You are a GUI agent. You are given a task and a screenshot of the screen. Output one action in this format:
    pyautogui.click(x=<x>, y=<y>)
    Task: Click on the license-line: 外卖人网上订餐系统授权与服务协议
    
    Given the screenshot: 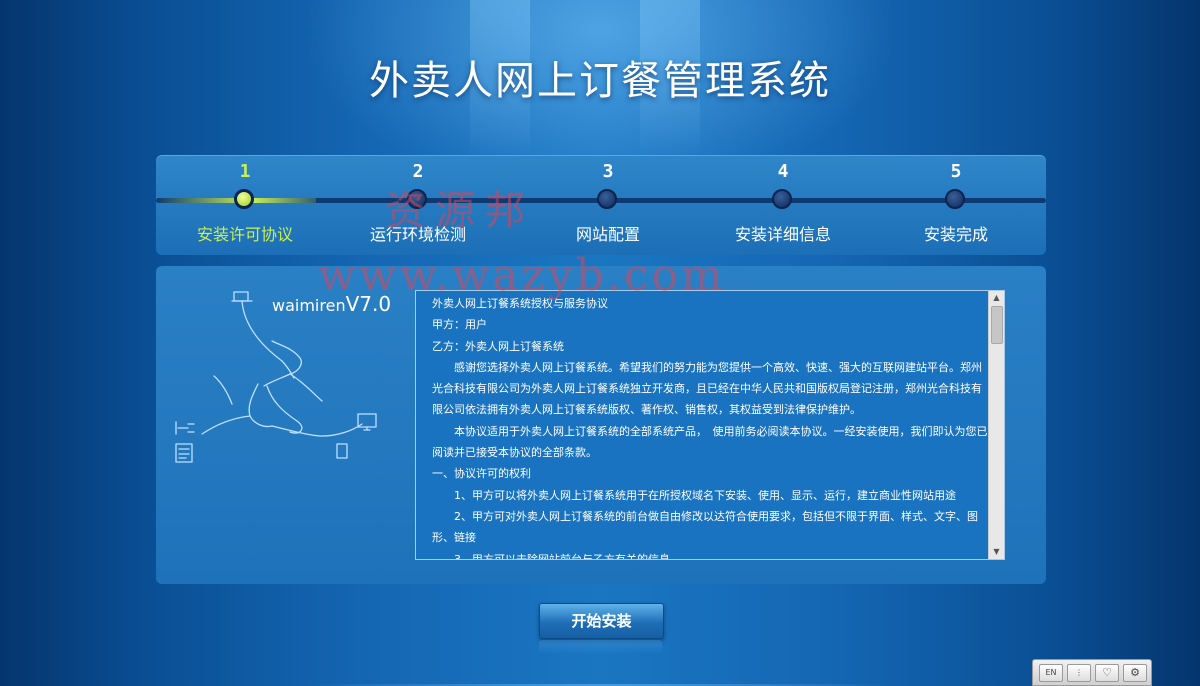 What is the action you would take?
    pyautogui.click(x=520, y=303)
    